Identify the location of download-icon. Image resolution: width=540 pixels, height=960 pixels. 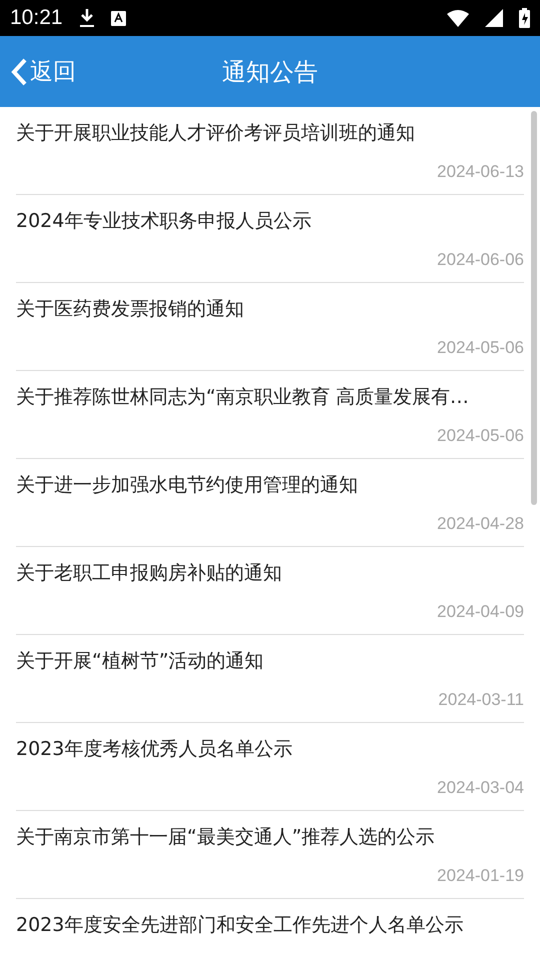
(86, 18).